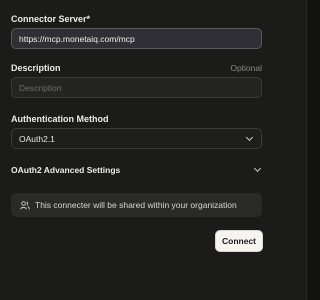  I want to click on auth-method-select: OAuth2.1, so click(136, 138).